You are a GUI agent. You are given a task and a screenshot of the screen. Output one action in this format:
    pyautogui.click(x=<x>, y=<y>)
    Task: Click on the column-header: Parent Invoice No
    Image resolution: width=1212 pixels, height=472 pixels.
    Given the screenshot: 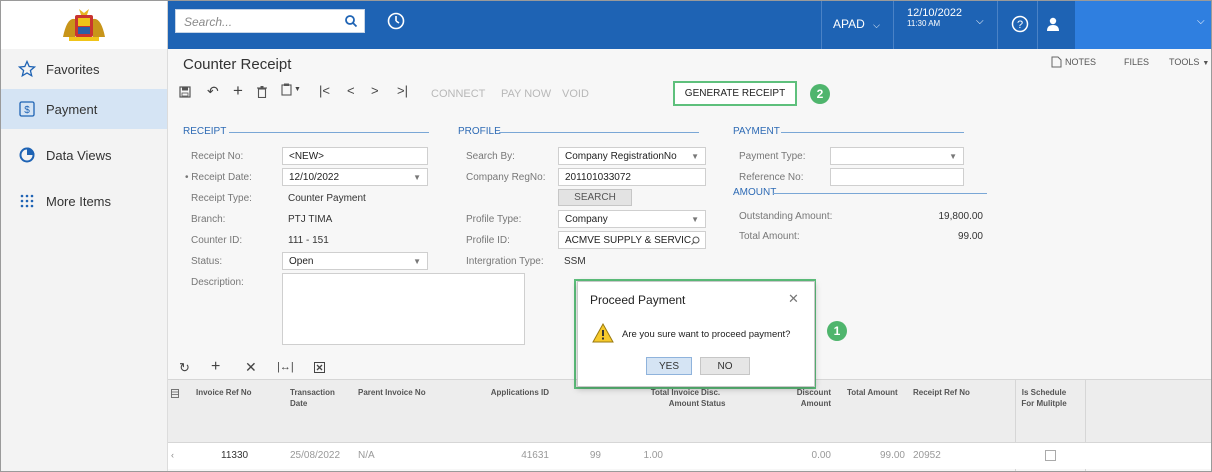 What is the action you would take?
    pyautogui.click(x=392, y=392)
    